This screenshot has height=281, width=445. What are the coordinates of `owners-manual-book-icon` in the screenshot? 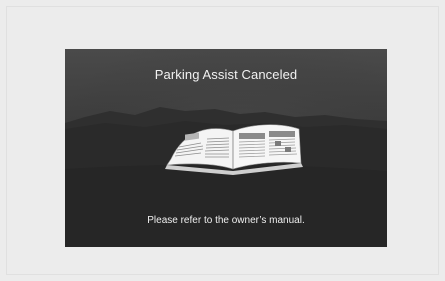 It's located at (234, 149).